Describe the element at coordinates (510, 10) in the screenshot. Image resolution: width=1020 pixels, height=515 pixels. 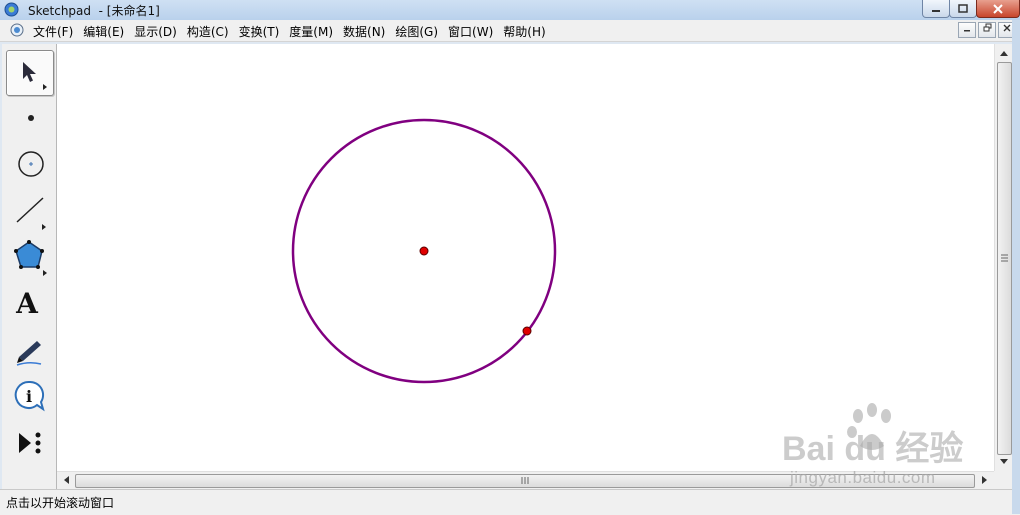
I see `title-bar: Sketchpad - [未命名1]` at that location.